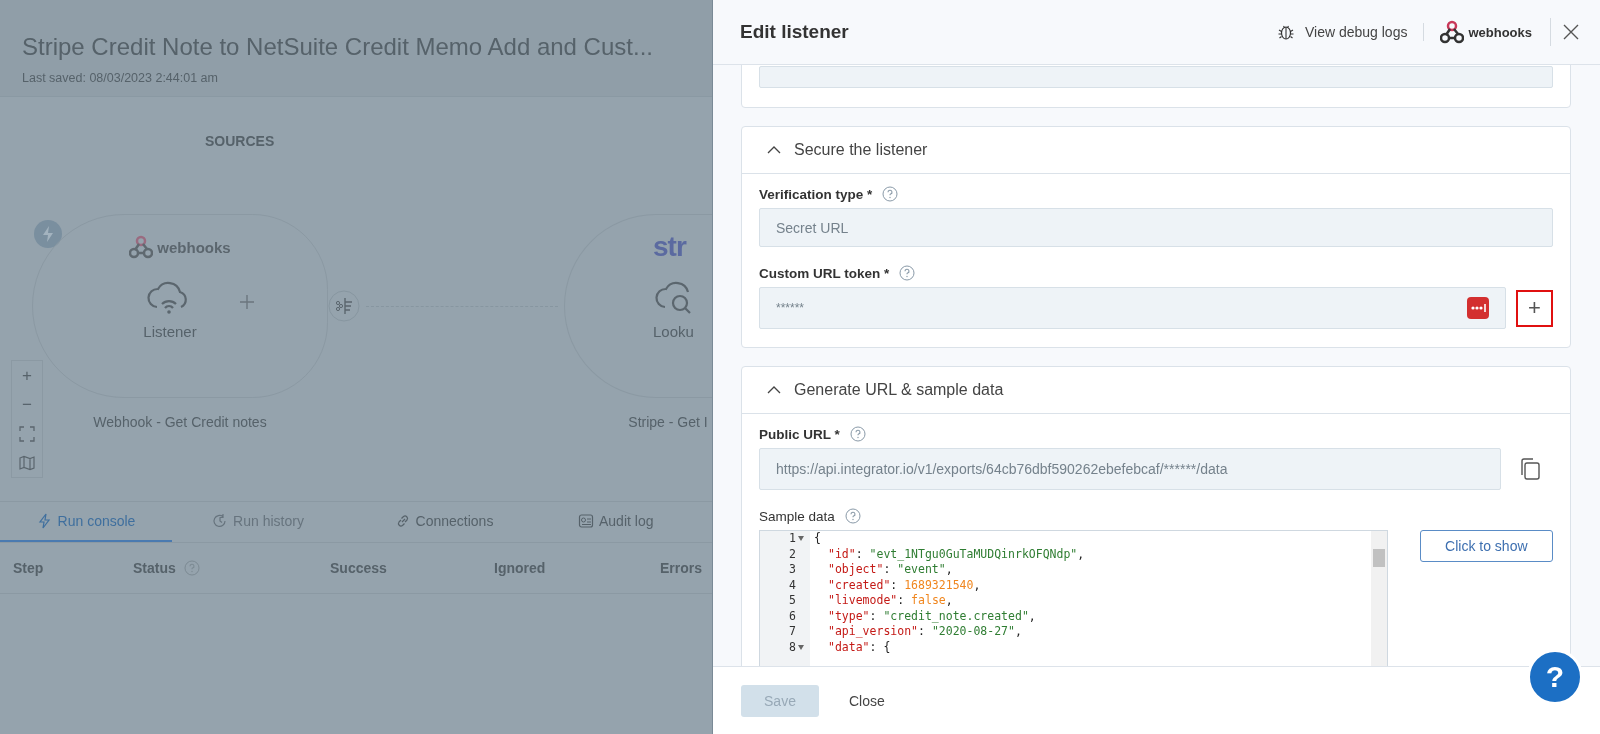  What do you see at coordinates (795, 32) in the screenshot?
I see `drawer-title: Edit listener` at bounding box center [795, 32].